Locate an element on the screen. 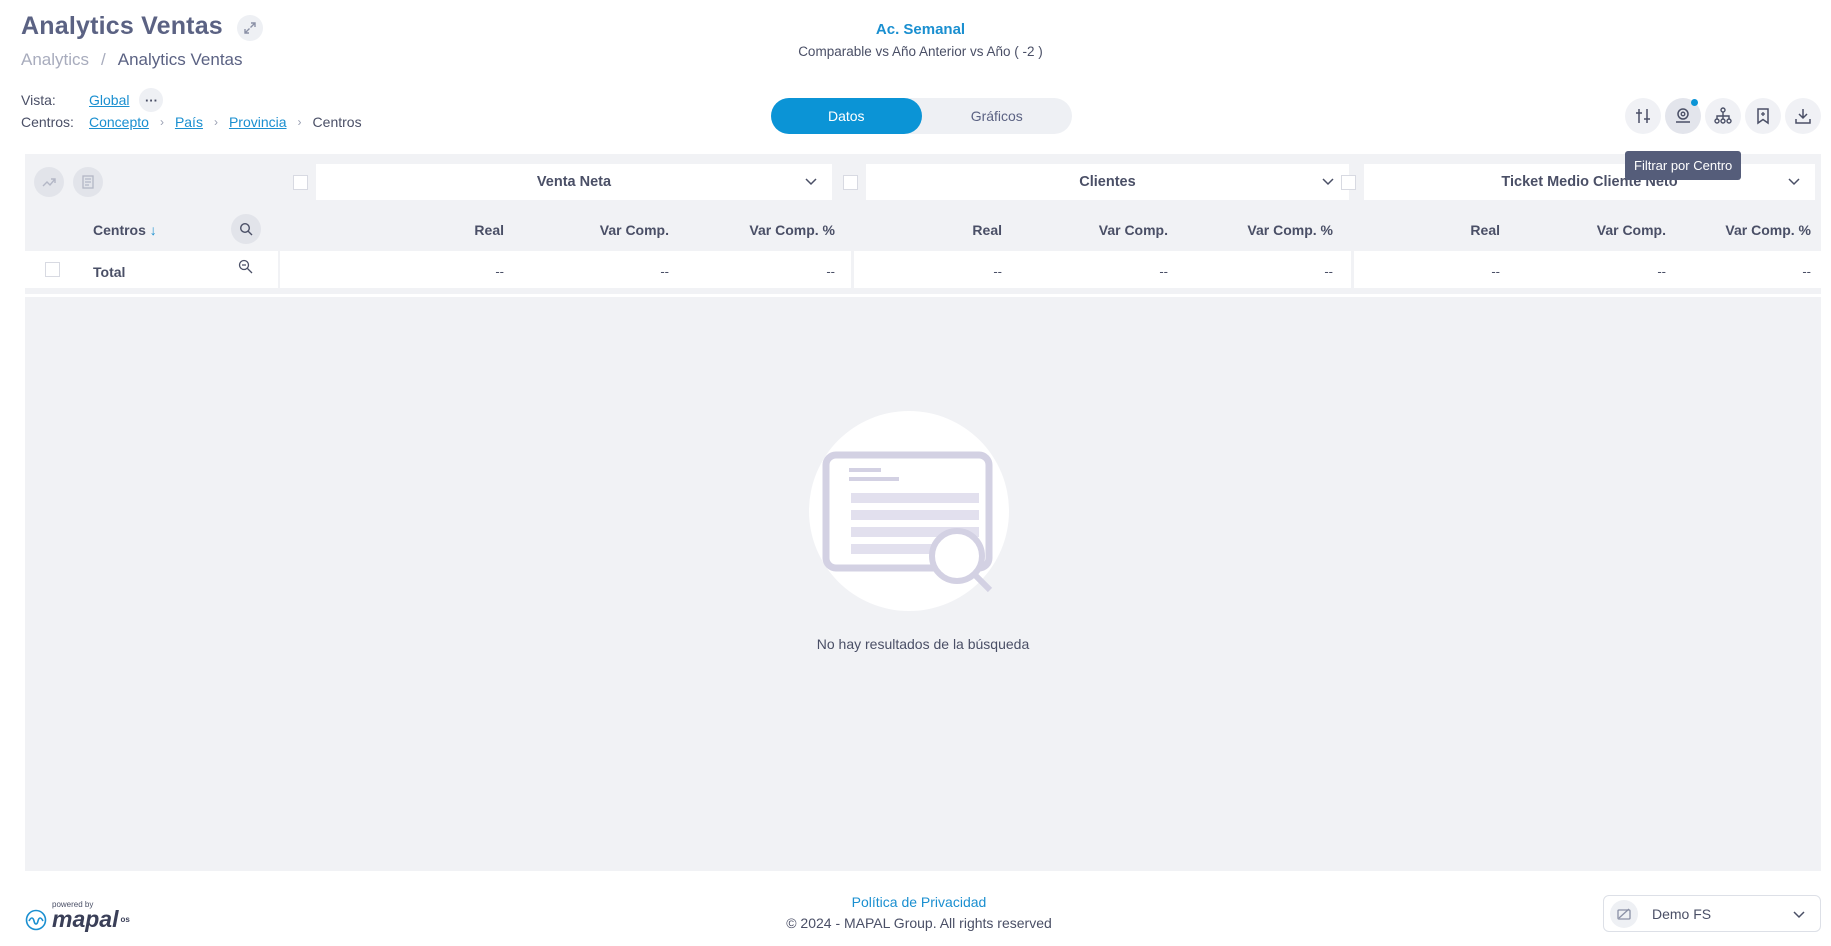  download-icon is located at coordinates (1803, 116).